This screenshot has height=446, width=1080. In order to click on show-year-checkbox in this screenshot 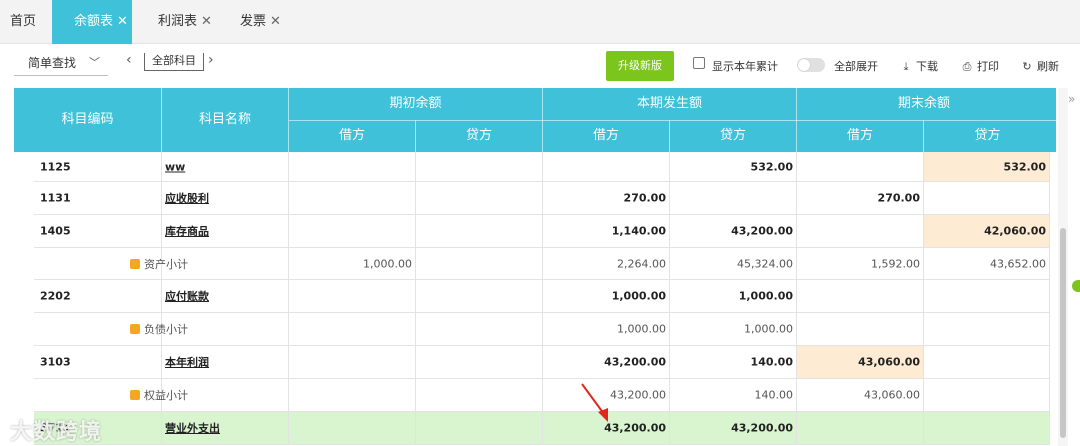, I will do `click(699, 63)`.